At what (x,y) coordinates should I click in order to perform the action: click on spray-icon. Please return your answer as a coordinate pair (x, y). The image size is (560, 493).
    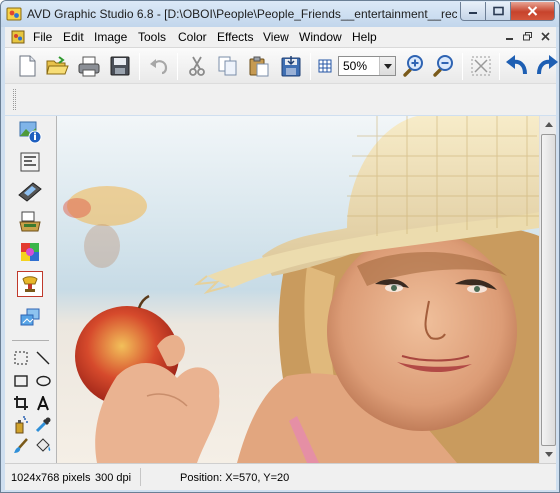
    Looking at the image, I should click on (21, 425).